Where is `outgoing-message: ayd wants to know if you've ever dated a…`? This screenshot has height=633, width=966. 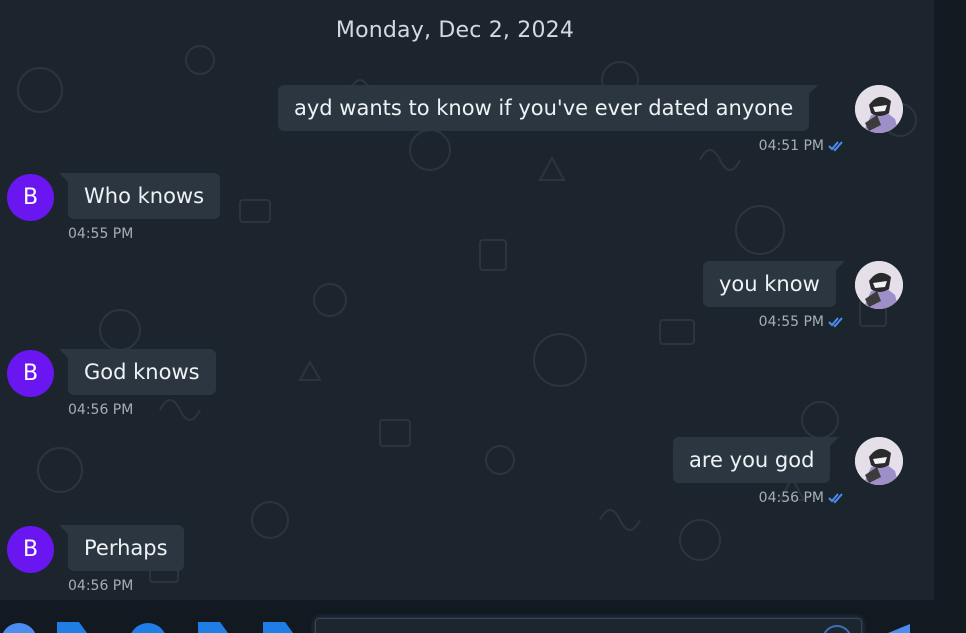 outgoing-message: ayd wants to know if you've ever dated a… is located at coordinates (548, 108).